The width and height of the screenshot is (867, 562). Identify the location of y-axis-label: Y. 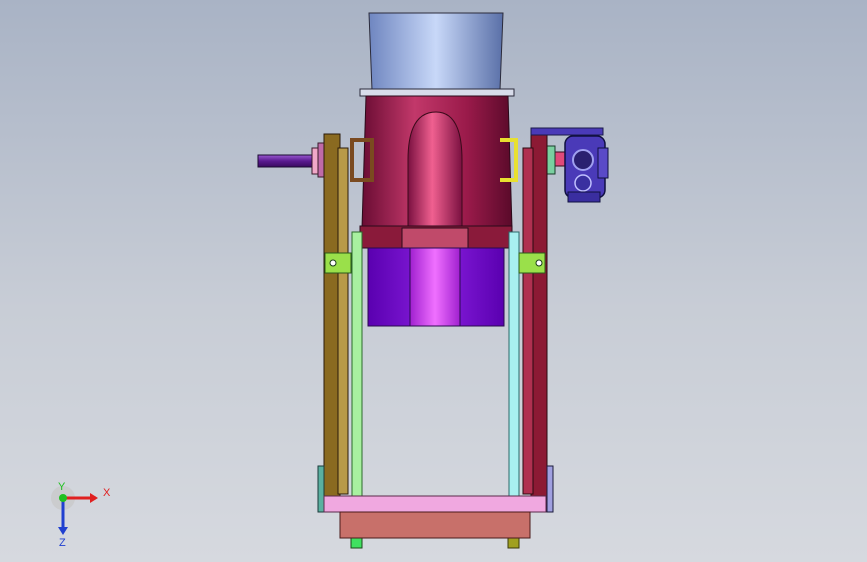
(62, 487).